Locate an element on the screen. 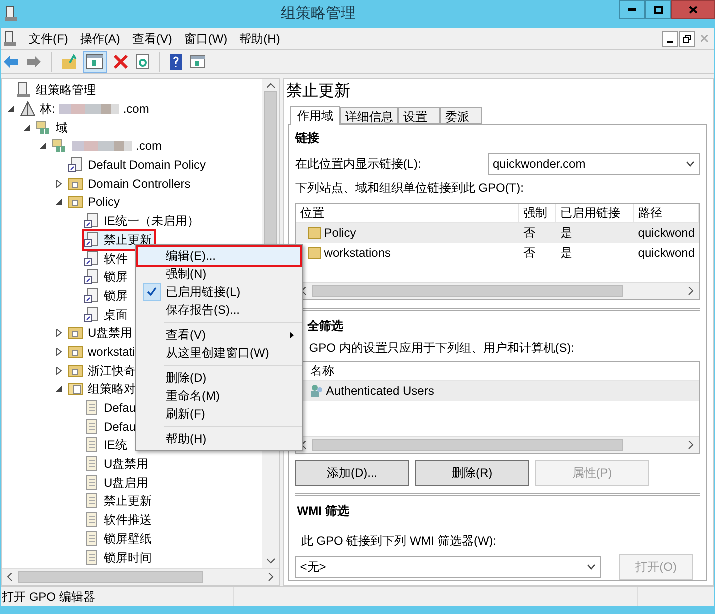 The image size is (715, 614). tree-item-label: 锁屏壁纸 is located at coordinates (128, 539).